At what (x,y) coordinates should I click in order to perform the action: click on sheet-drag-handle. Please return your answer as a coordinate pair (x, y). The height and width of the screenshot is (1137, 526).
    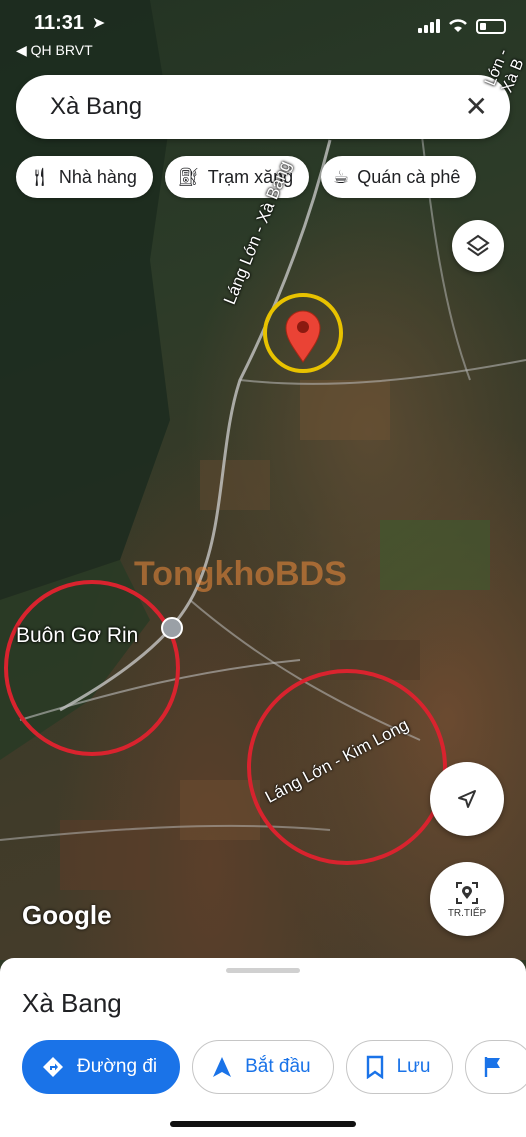
    Looking at the image, I should click on (263, 970).